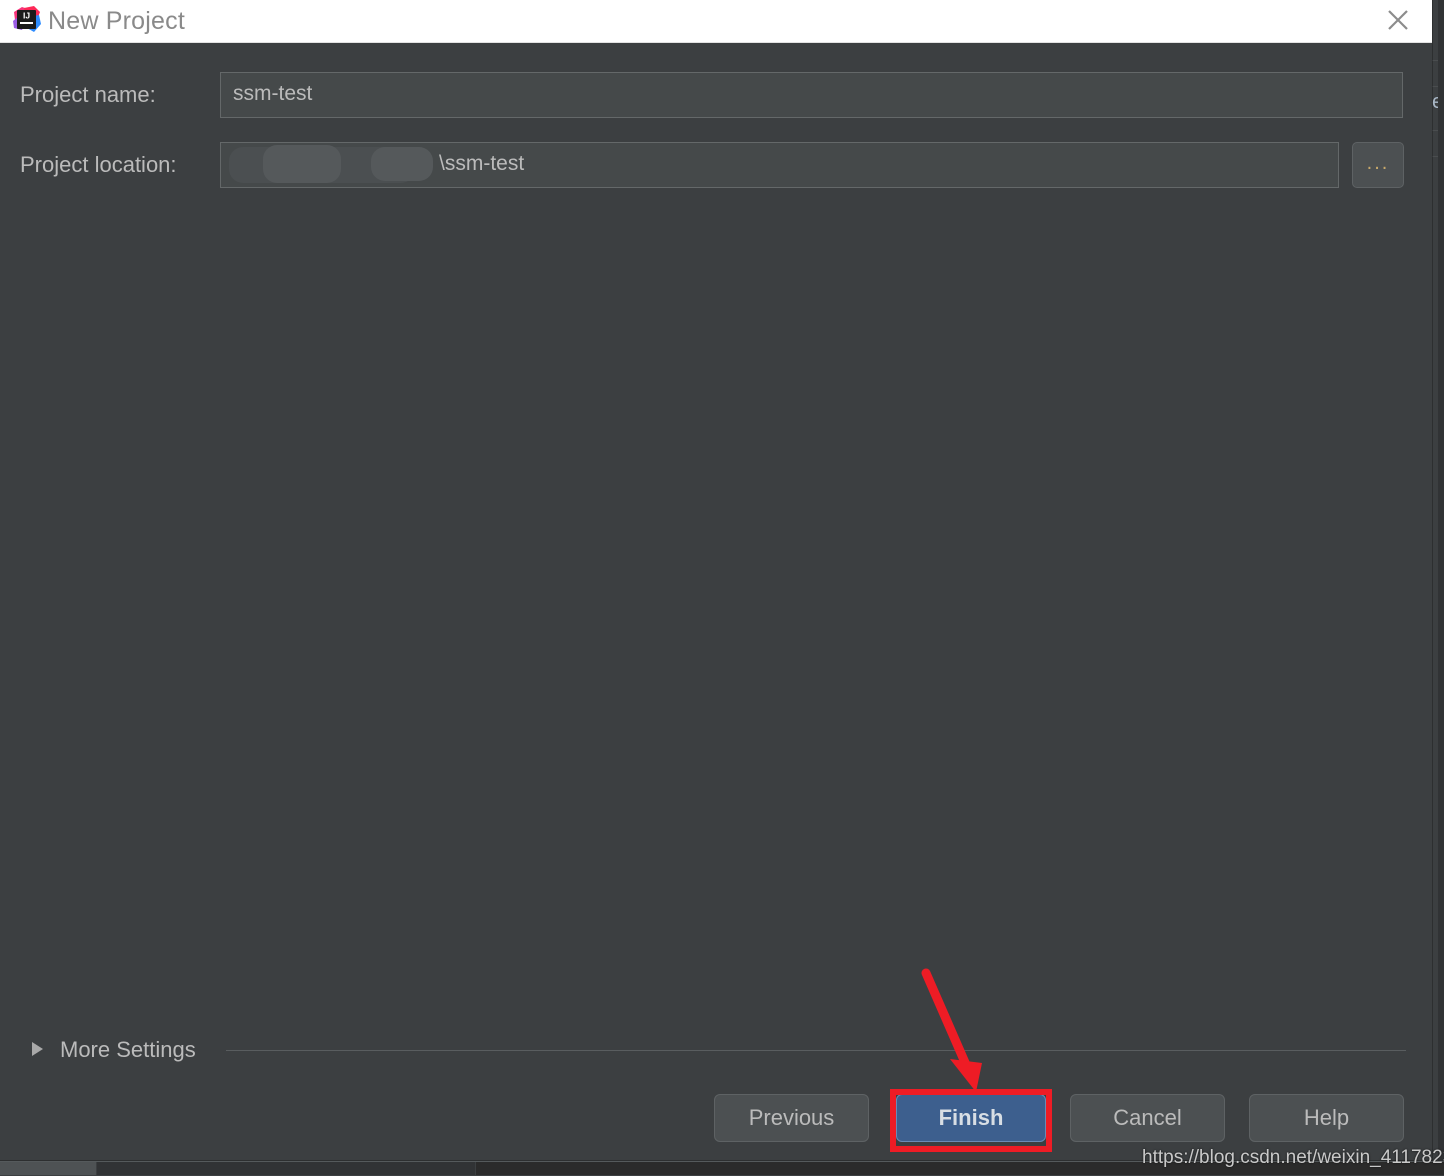  What do you see at coordinates (779, 165) in the screenshot?
I see `project-location-input: \ssm-test` at bounding box center [779, 165].